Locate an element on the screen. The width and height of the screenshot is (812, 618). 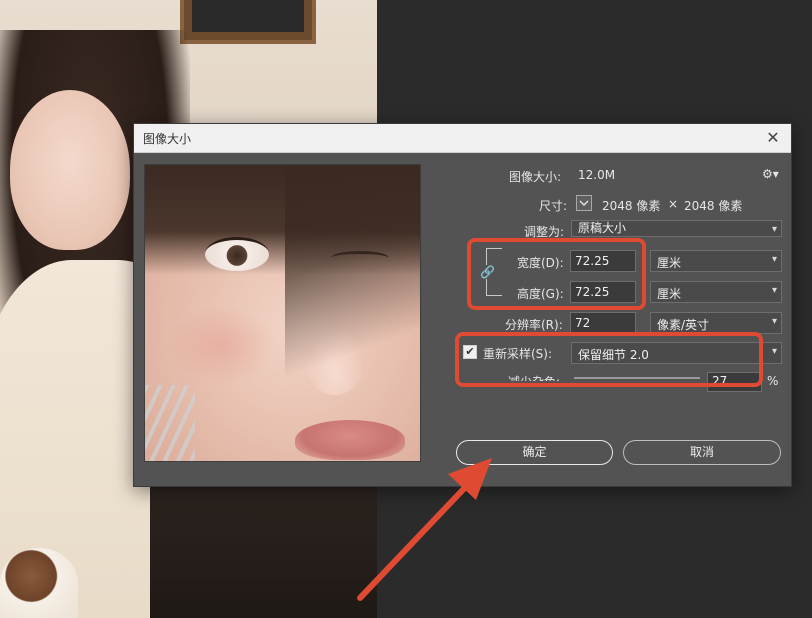
annotation-arrow is located at coordinates (424, 529).